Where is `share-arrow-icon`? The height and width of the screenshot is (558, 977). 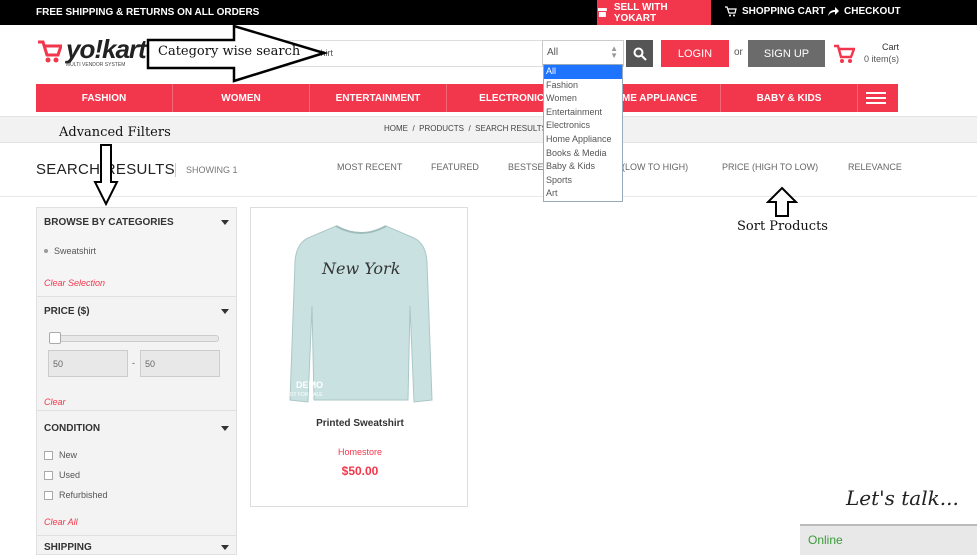 share-arrow-icon is located at coordinates (833, 11).